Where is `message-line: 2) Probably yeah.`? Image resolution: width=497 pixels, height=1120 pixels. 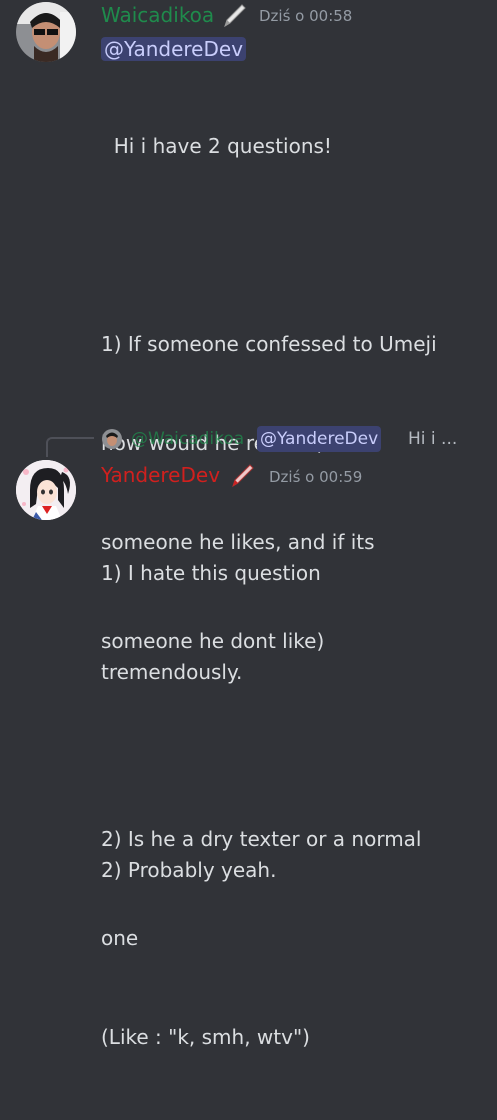 message-line: 2) Probably yeah. is located at coordinates (189, 870).